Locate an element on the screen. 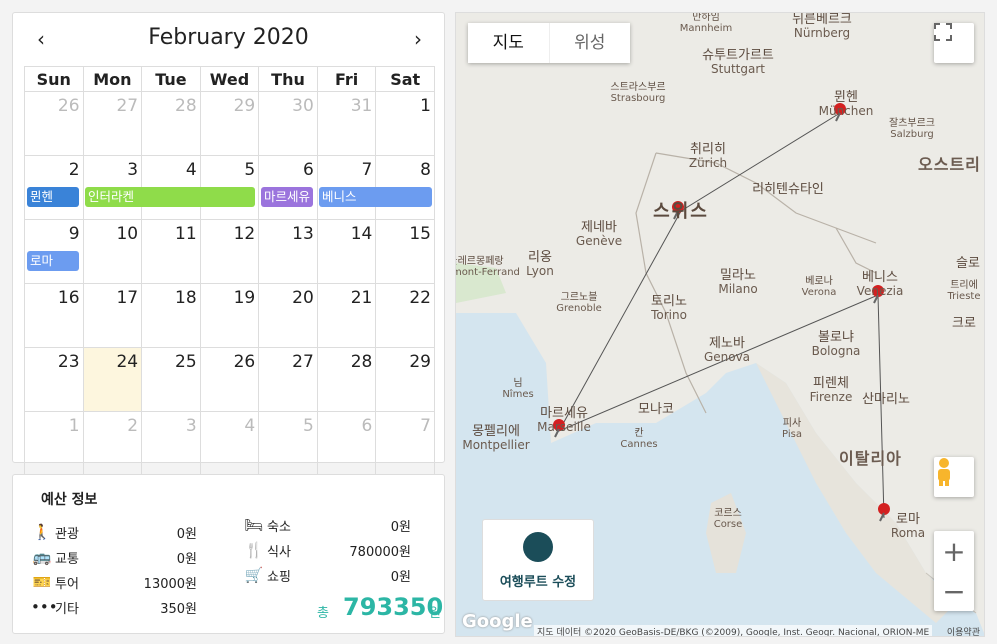 This screenshot has width=997, height=644. day-cell: 14 is located at coordinates (346, 251).